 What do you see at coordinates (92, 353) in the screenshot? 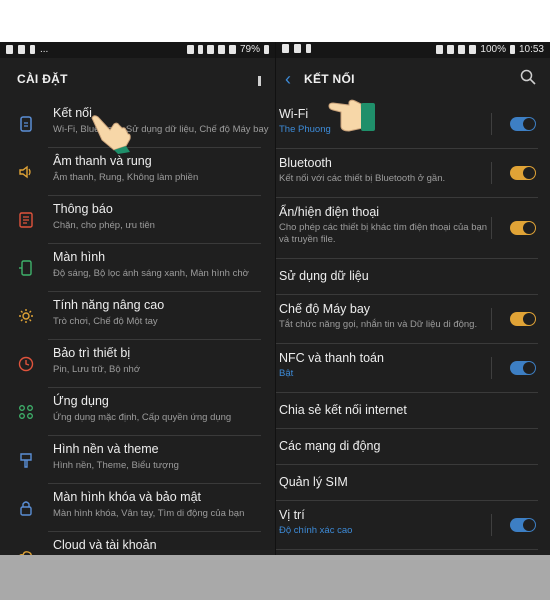
I see `settings-item-label: Bảo trì thiết bị` at bounding box center [92, 353].